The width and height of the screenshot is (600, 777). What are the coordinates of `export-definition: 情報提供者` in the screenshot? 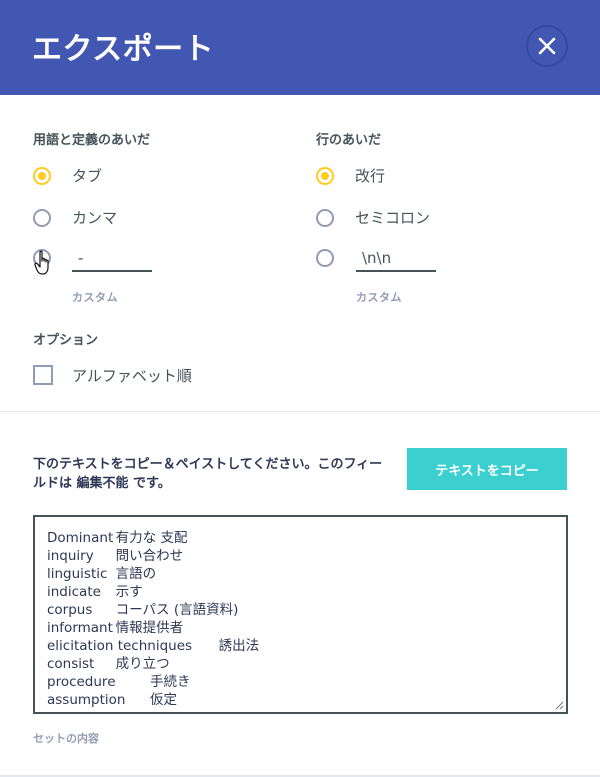 It's located at (149, 628).